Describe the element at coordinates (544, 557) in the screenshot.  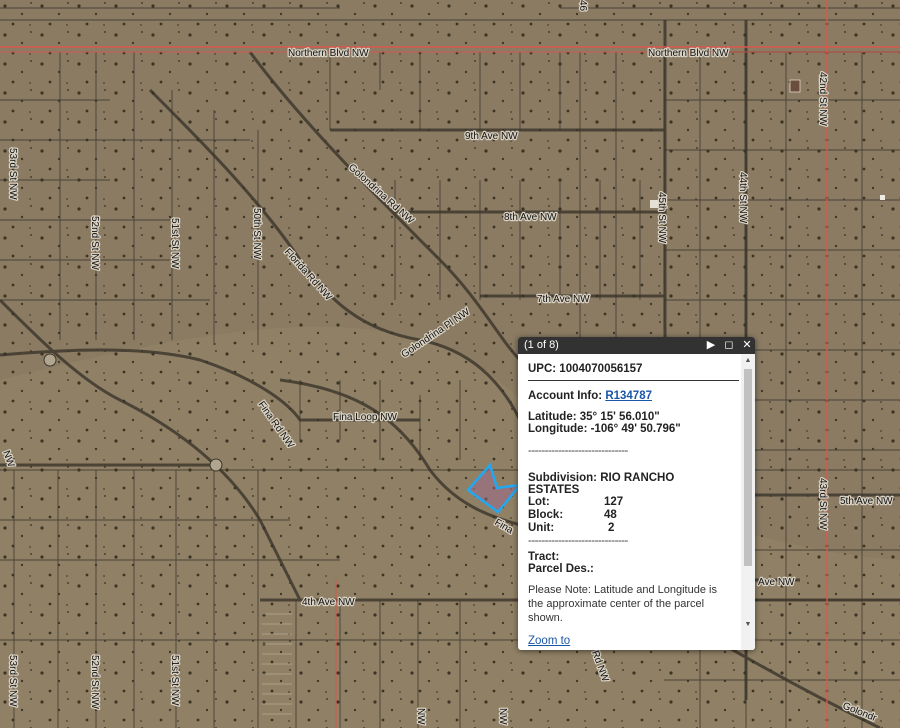
I see `tract-label: Tract:` at that location.